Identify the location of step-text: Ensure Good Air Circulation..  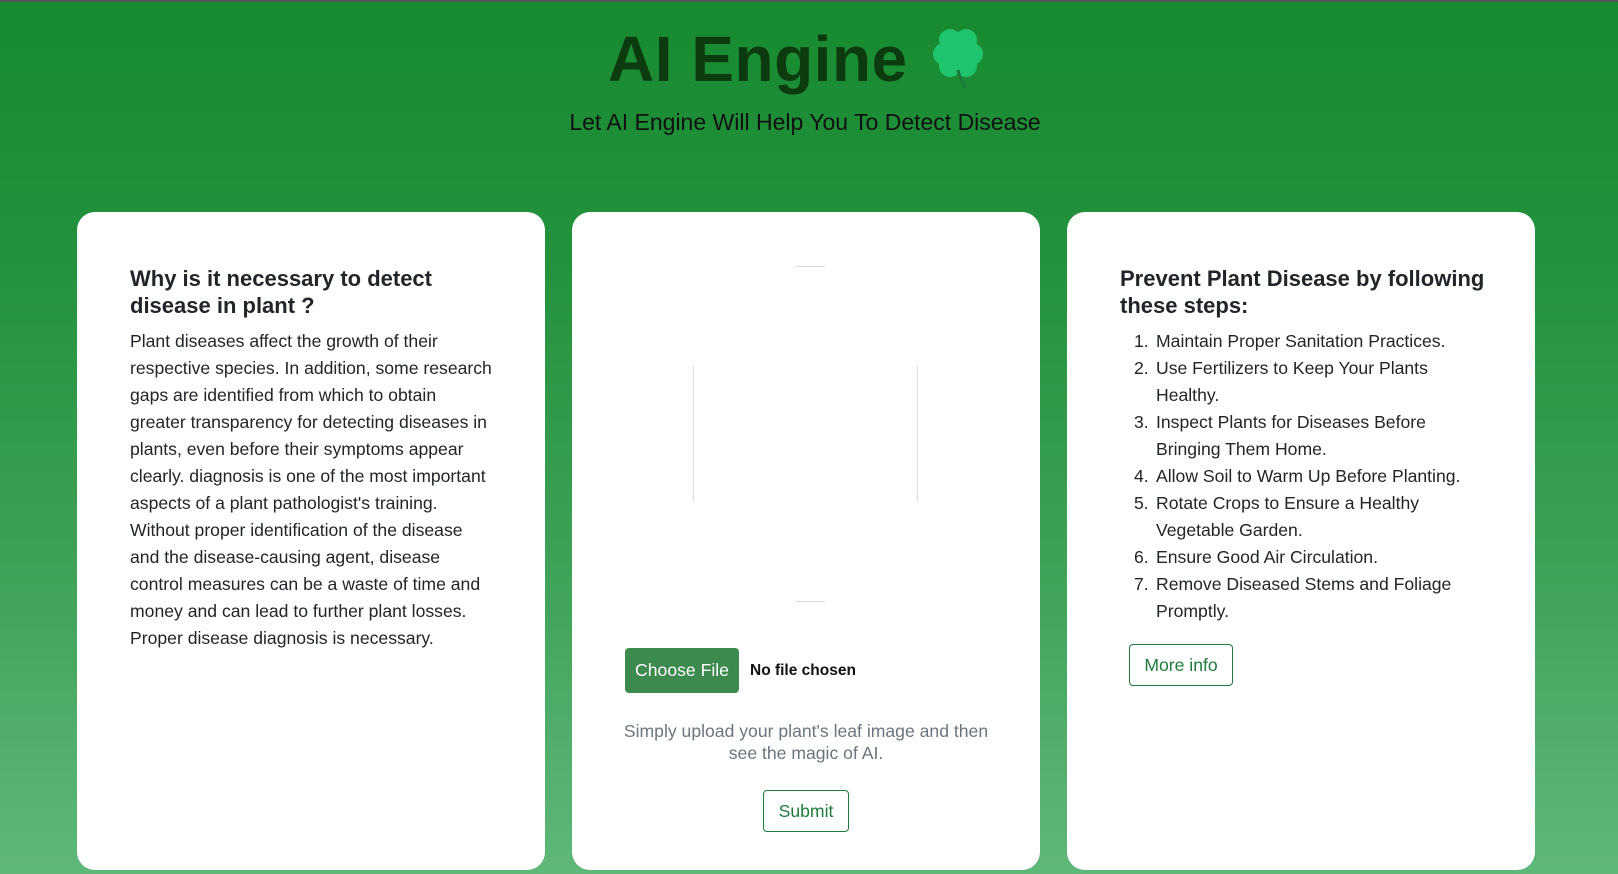
(1267, 557).